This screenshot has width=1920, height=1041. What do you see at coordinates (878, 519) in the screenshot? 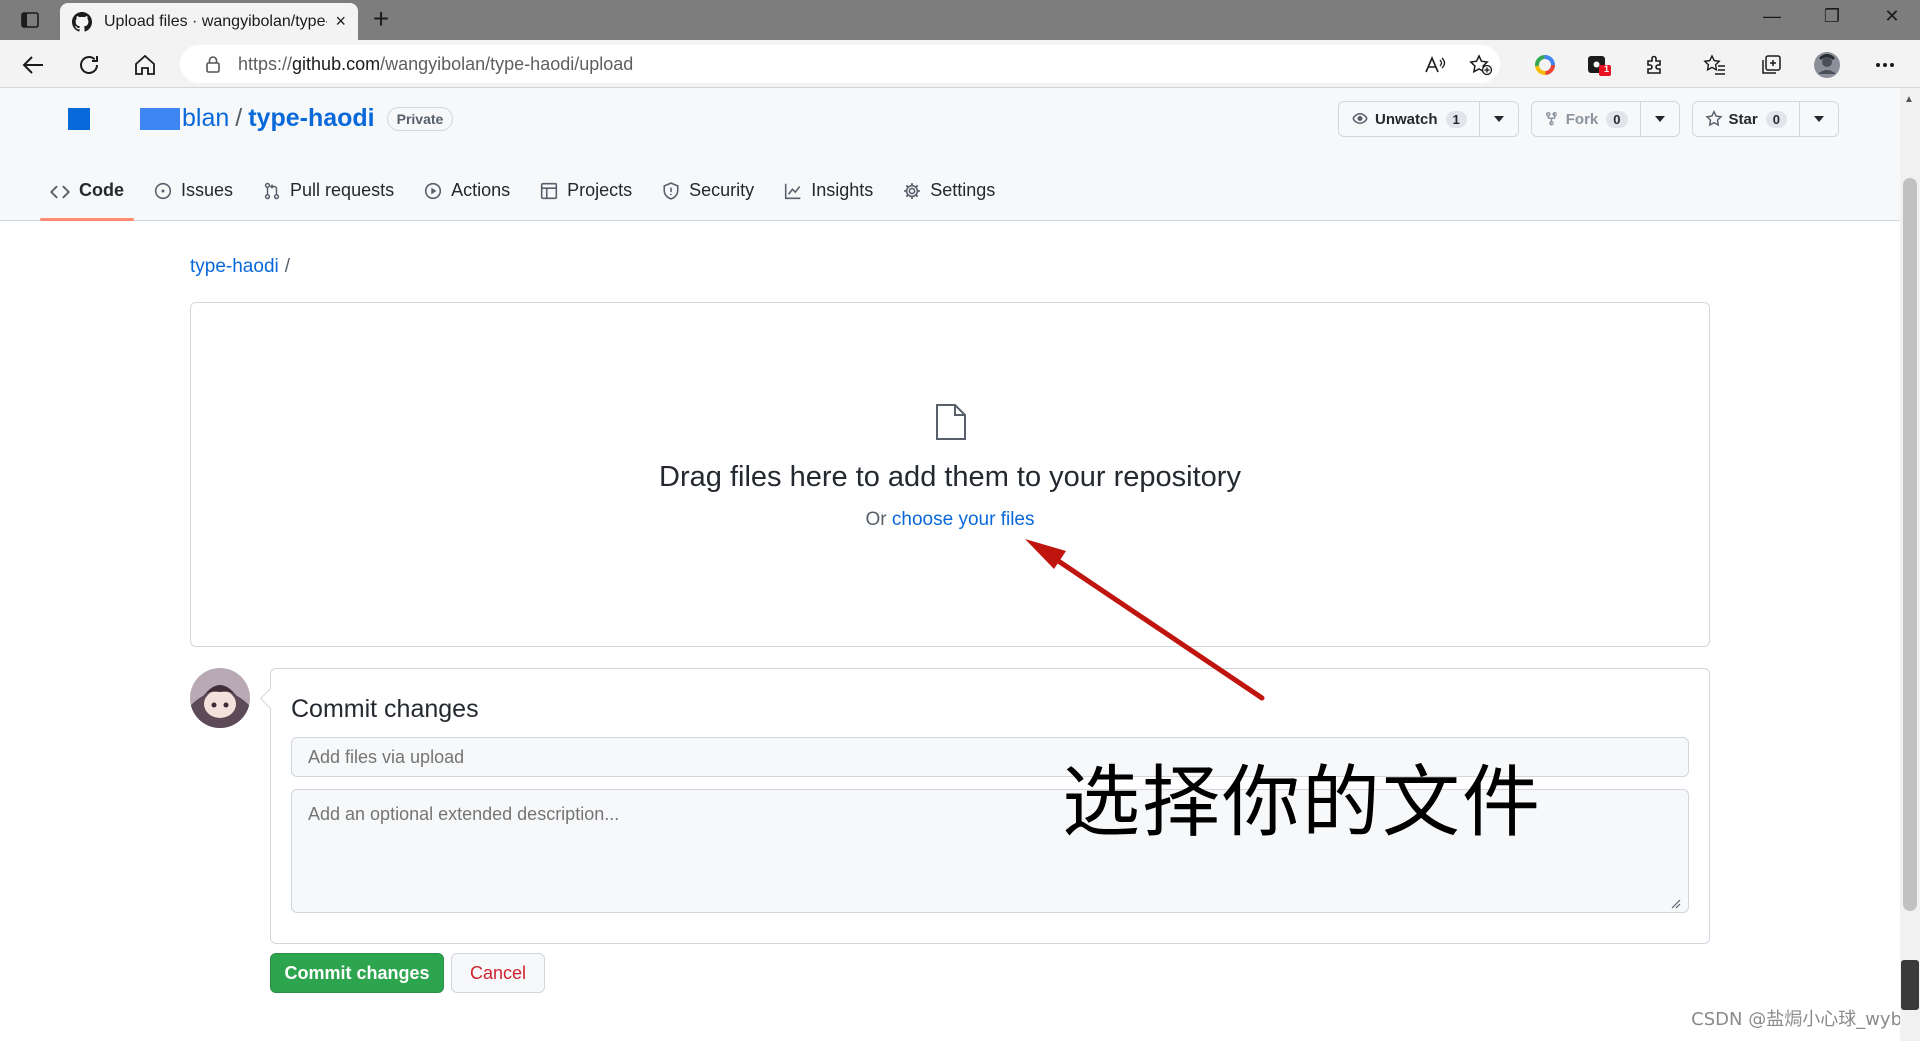
I see `dropzone-or-text: Or` at bounding box center [878, 519].